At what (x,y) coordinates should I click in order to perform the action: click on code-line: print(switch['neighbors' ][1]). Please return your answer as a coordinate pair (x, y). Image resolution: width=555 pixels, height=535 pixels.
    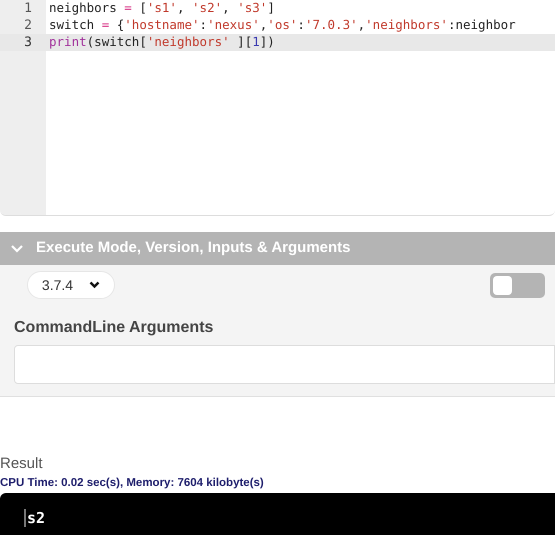
    Looking at the image, I should click on (162, 42).